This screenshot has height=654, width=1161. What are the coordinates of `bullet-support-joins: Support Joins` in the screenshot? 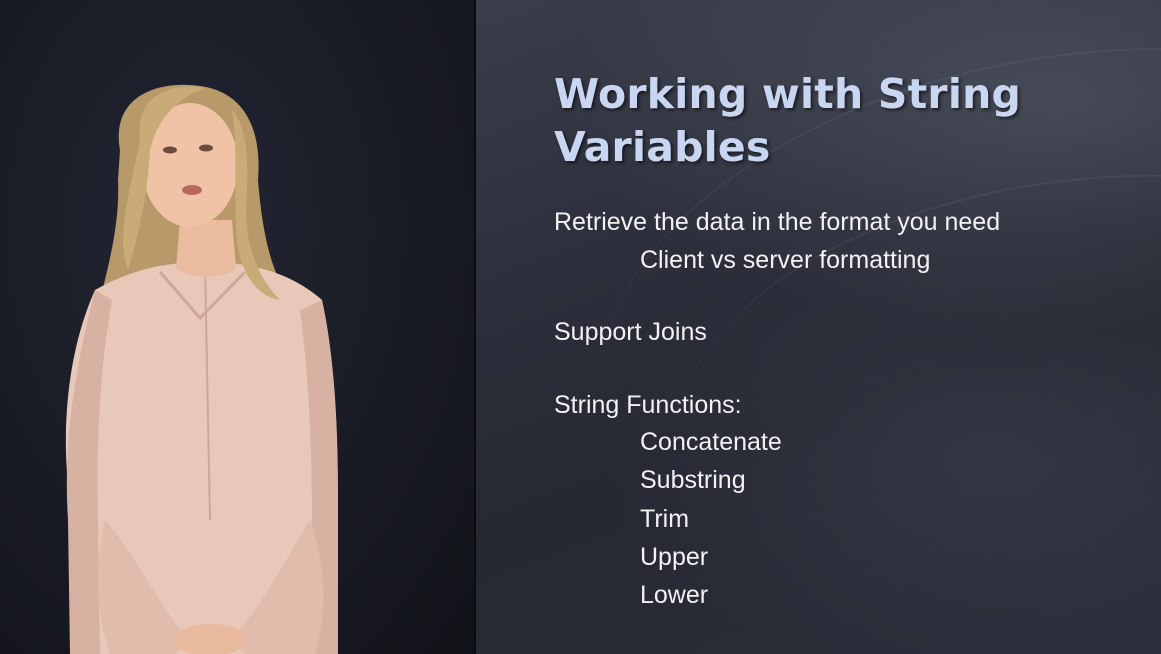 It's located at (630, 332).